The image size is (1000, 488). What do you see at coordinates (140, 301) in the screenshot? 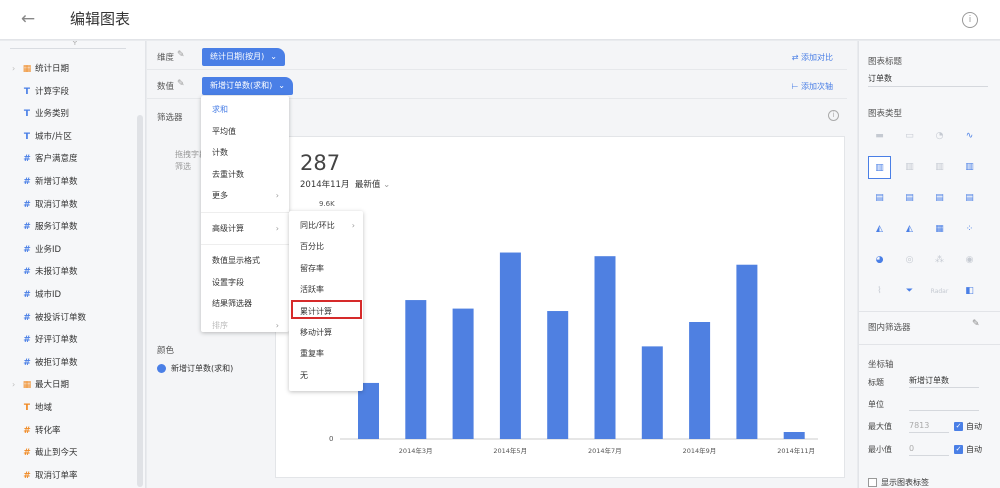
I see `scrollbar` at bounding box center [140, 301].